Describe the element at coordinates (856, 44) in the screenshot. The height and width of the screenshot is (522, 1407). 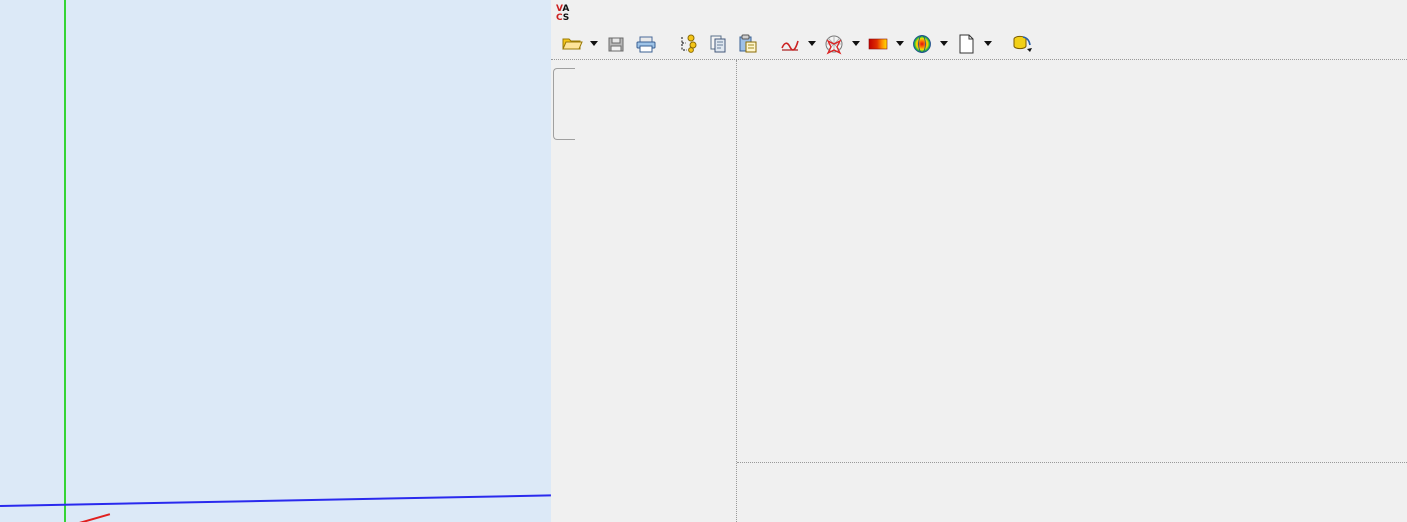
I see `polar-plot-dropdown-caret-icon` at that location.